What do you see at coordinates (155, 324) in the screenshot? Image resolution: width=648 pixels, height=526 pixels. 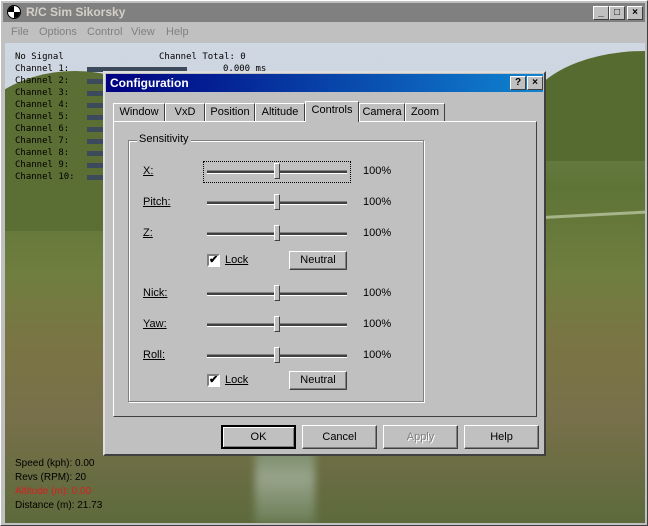 I see `yaw-label: Yaw:` at bounding box center [155, 324].